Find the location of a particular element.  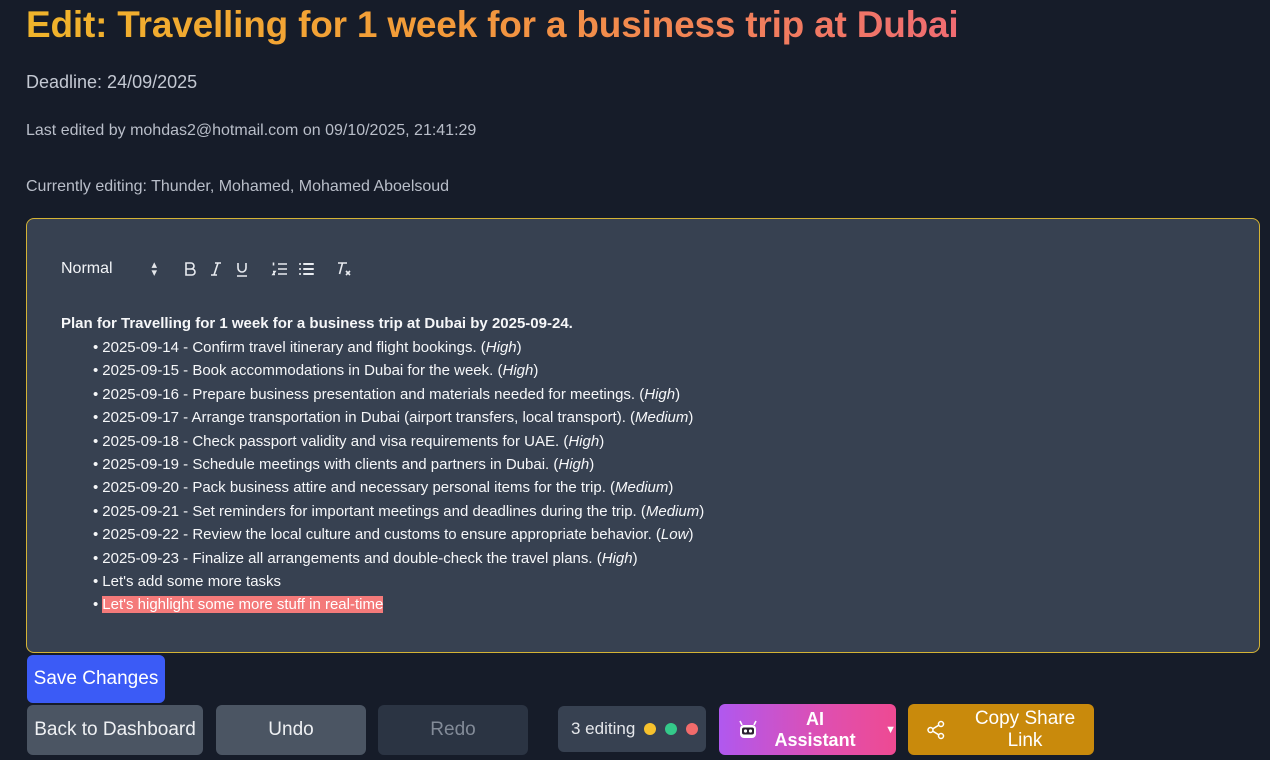

italic-icon is located at coordinates (216, 269).